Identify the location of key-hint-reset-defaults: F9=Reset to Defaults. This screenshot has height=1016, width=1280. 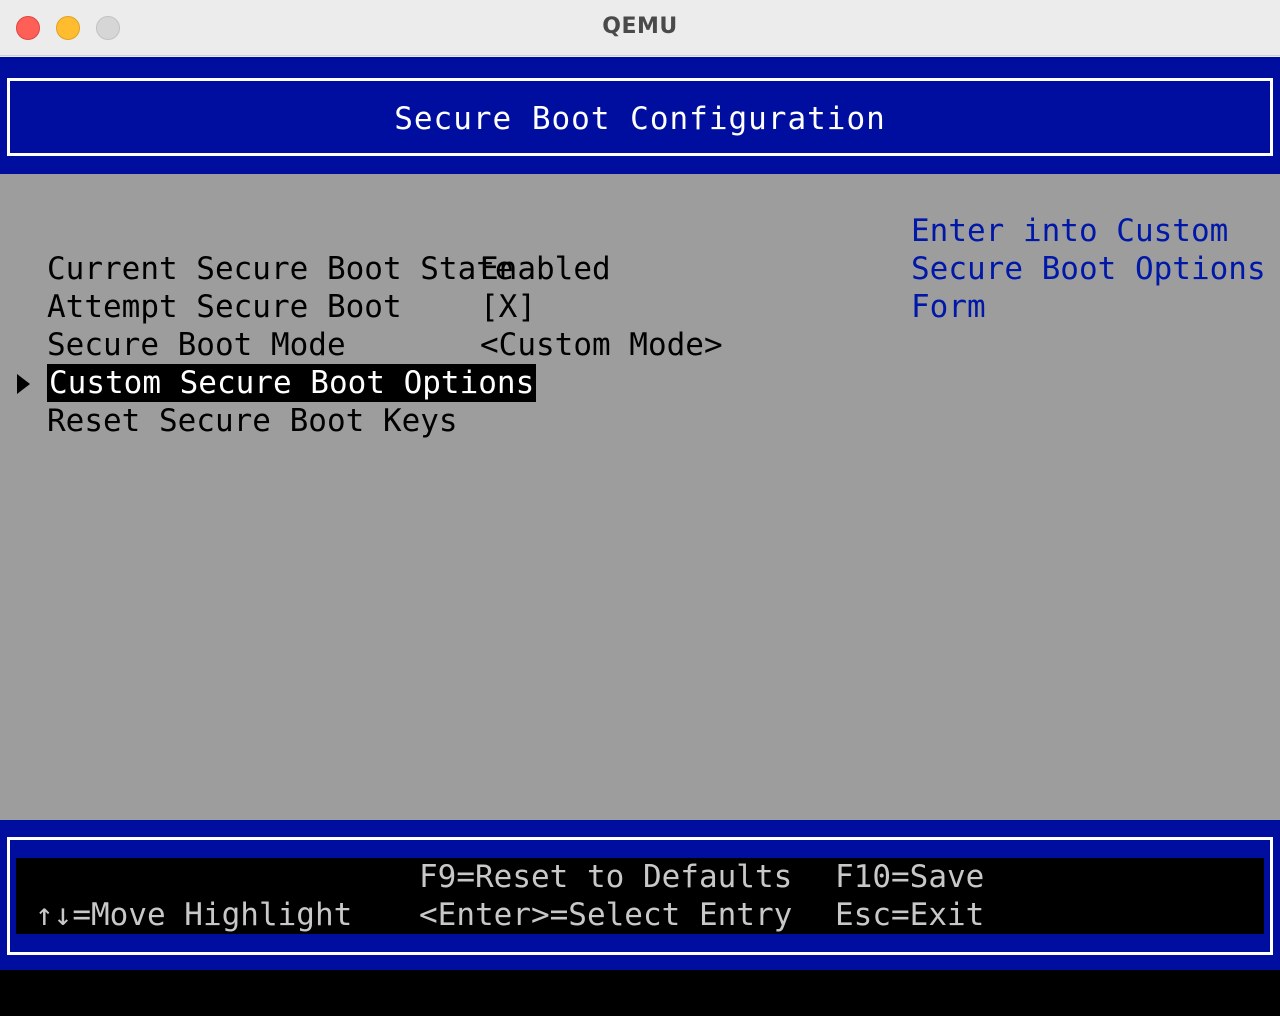
(606, 877).